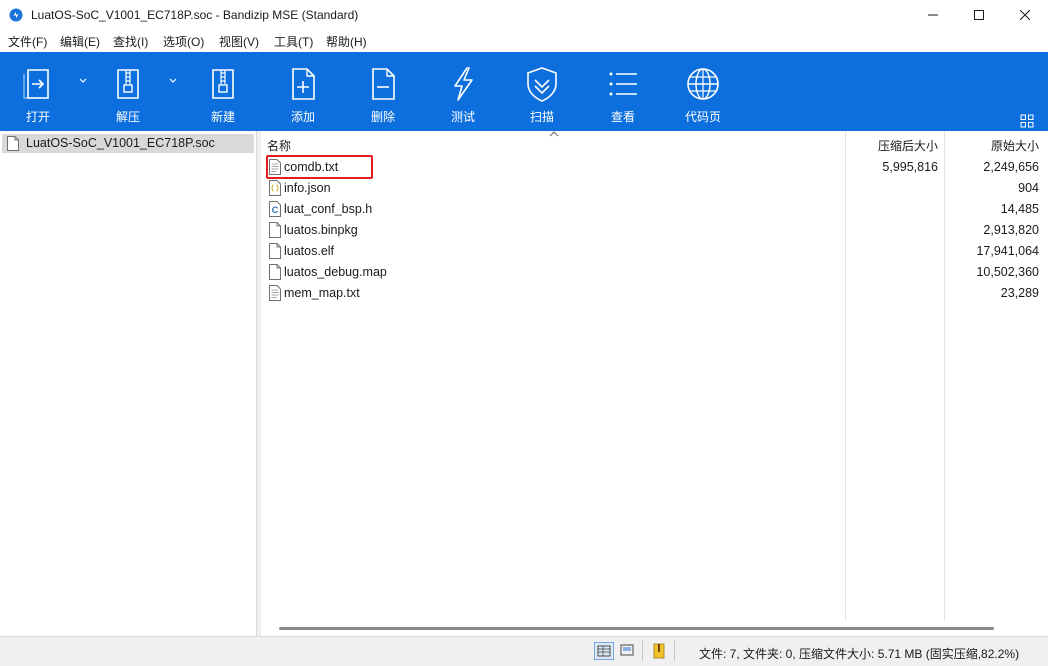 The height and width of the screenshot is (666, 1048). Describe the element at coordinates (309, 251) in the screenshot. I see `file-name: luatos.elf` at that location.